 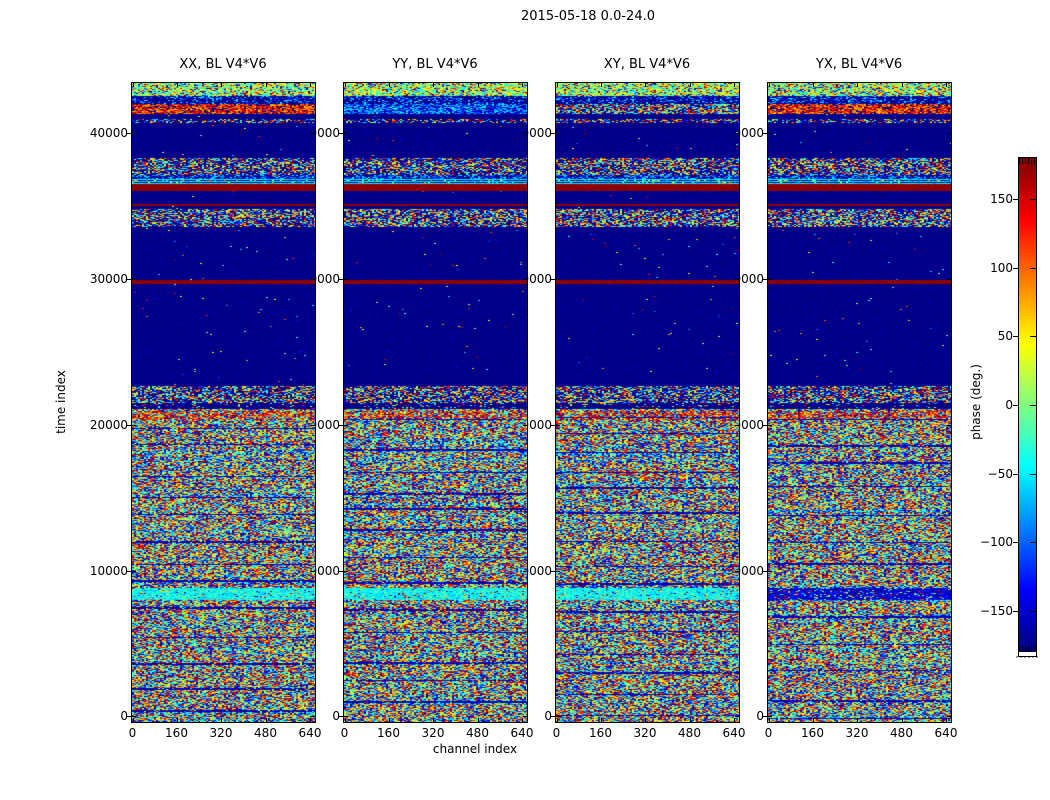 I want to click on heatmap-canvas-yx, so click(x=859, y=402).